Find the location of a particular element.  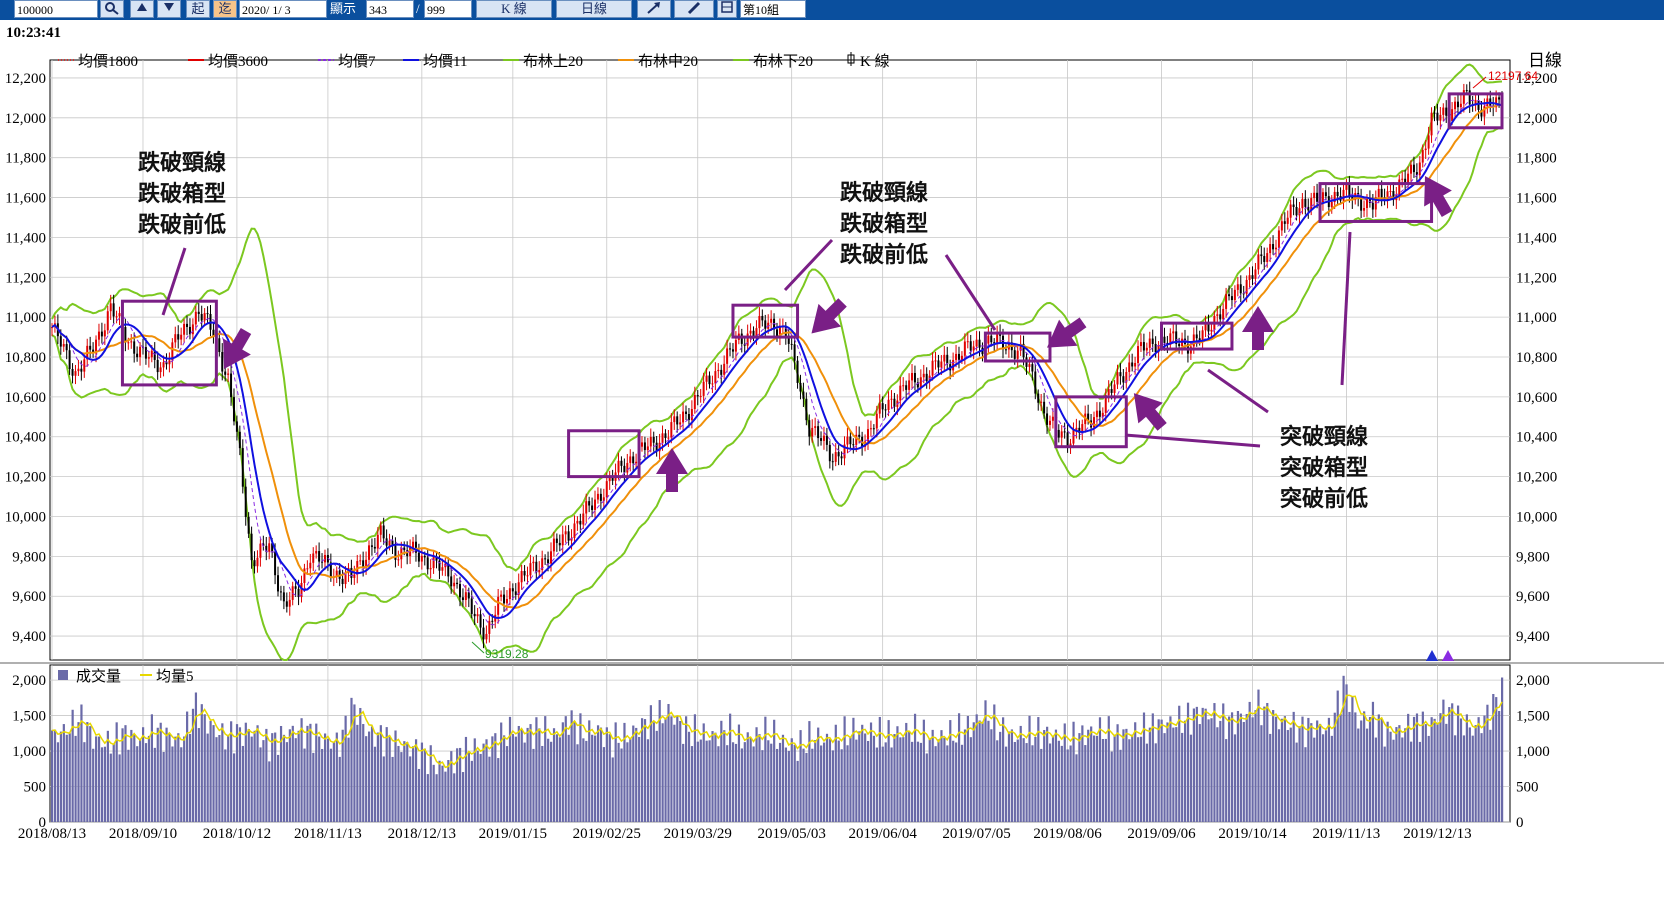

search-icon-button is located at coordinates (112, 9).